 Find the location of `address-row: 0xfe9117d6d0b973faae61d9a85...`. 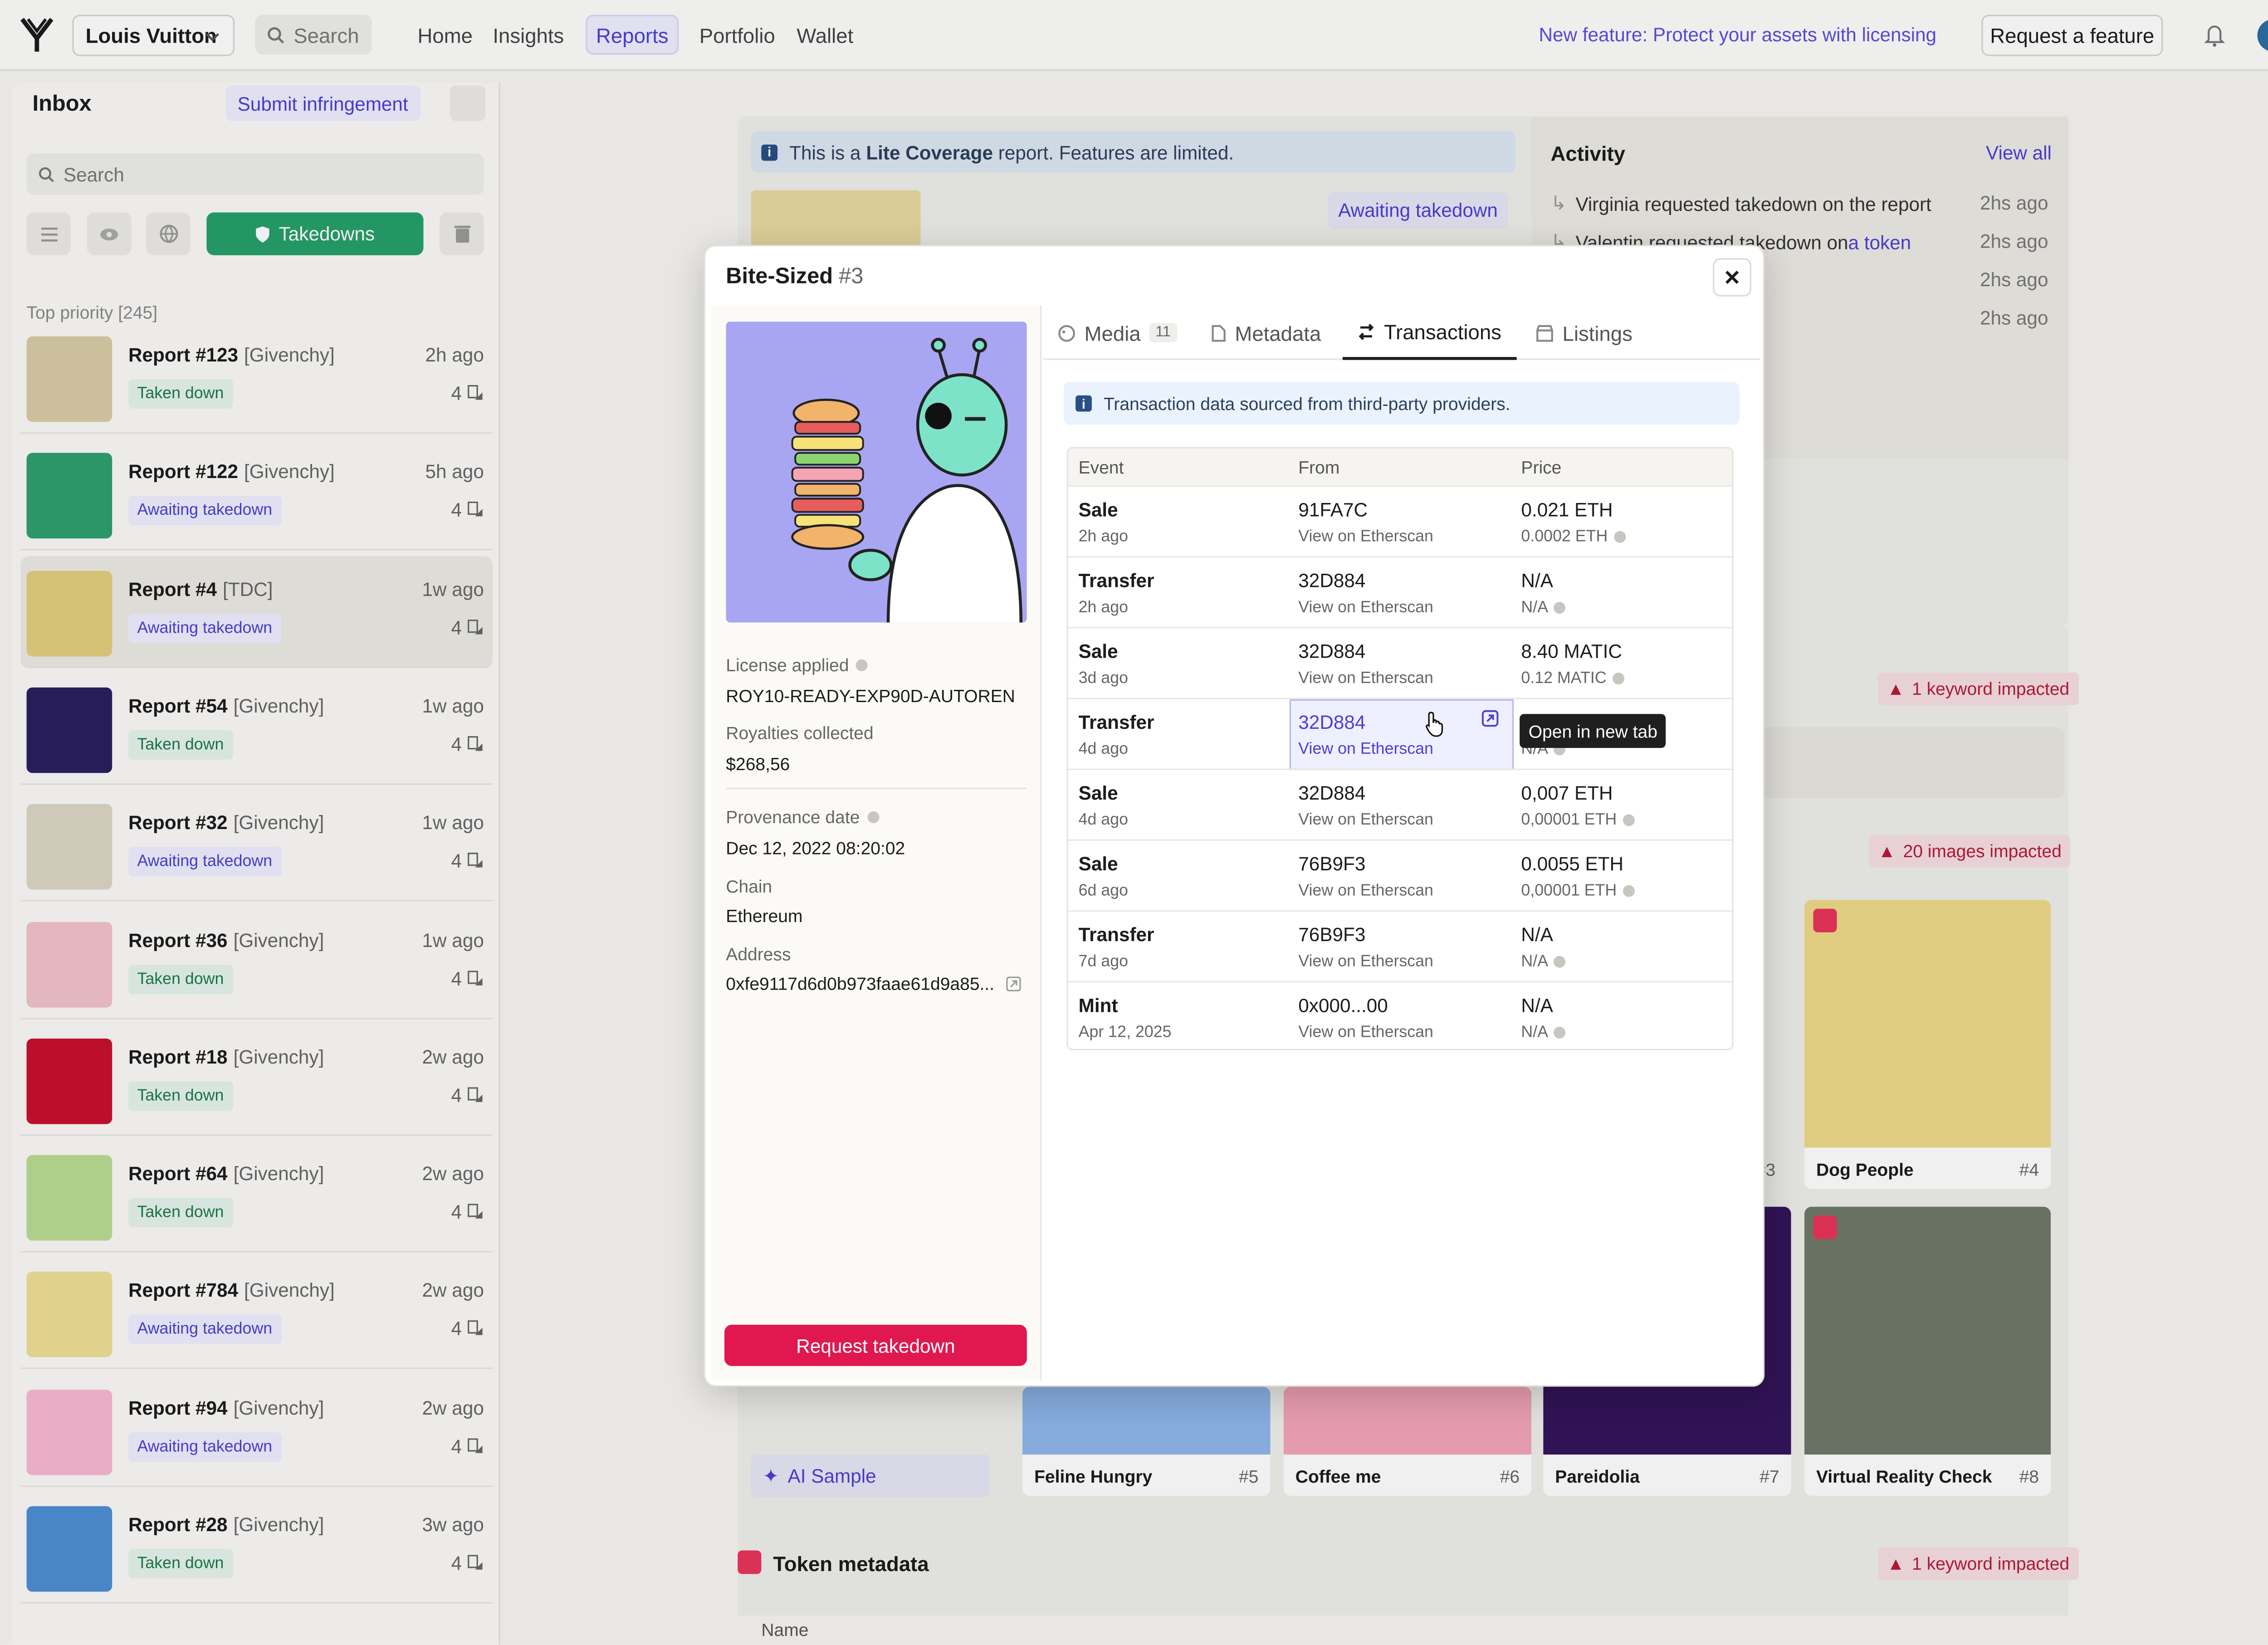

address-row: 0xfe9117d6d0b973faae61d9a85... is located at coordinates (874, 984).